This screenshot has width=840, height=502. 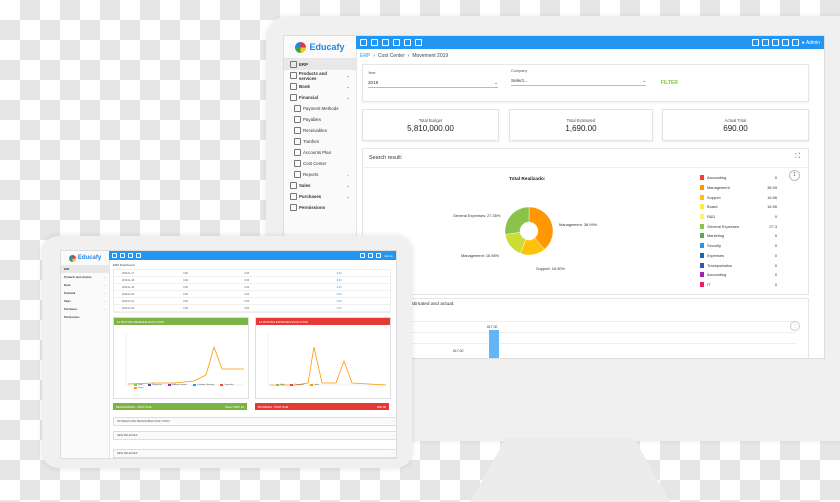 What do you see at coordinates (320, 97) in the screenshot?
I see `sidebar-item-financial: Financial ⌄` at bounding box center [320, 97].